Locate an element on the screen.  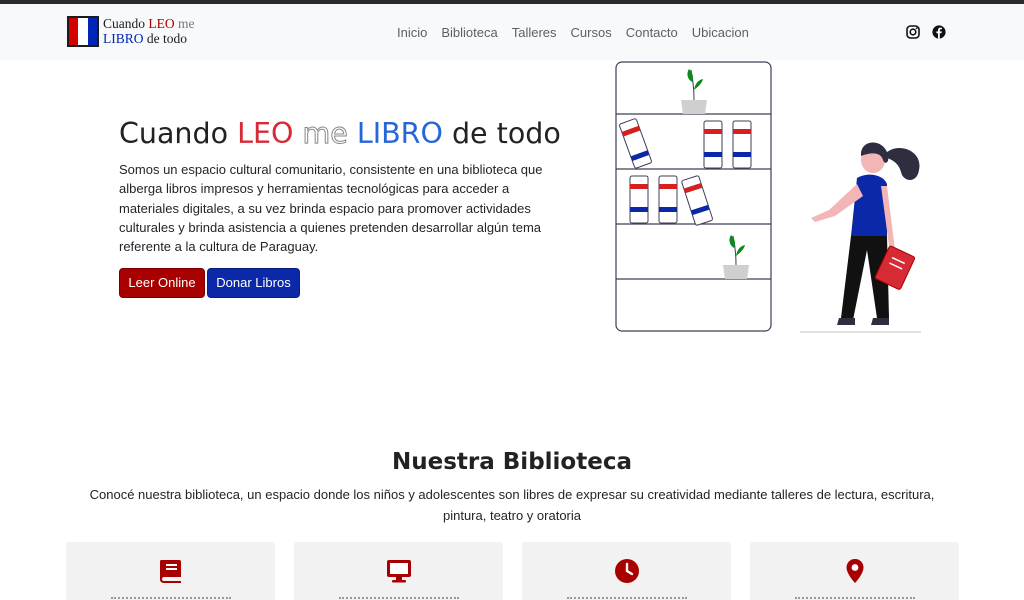
feature-card-hours is located at coordinates (626, 571).